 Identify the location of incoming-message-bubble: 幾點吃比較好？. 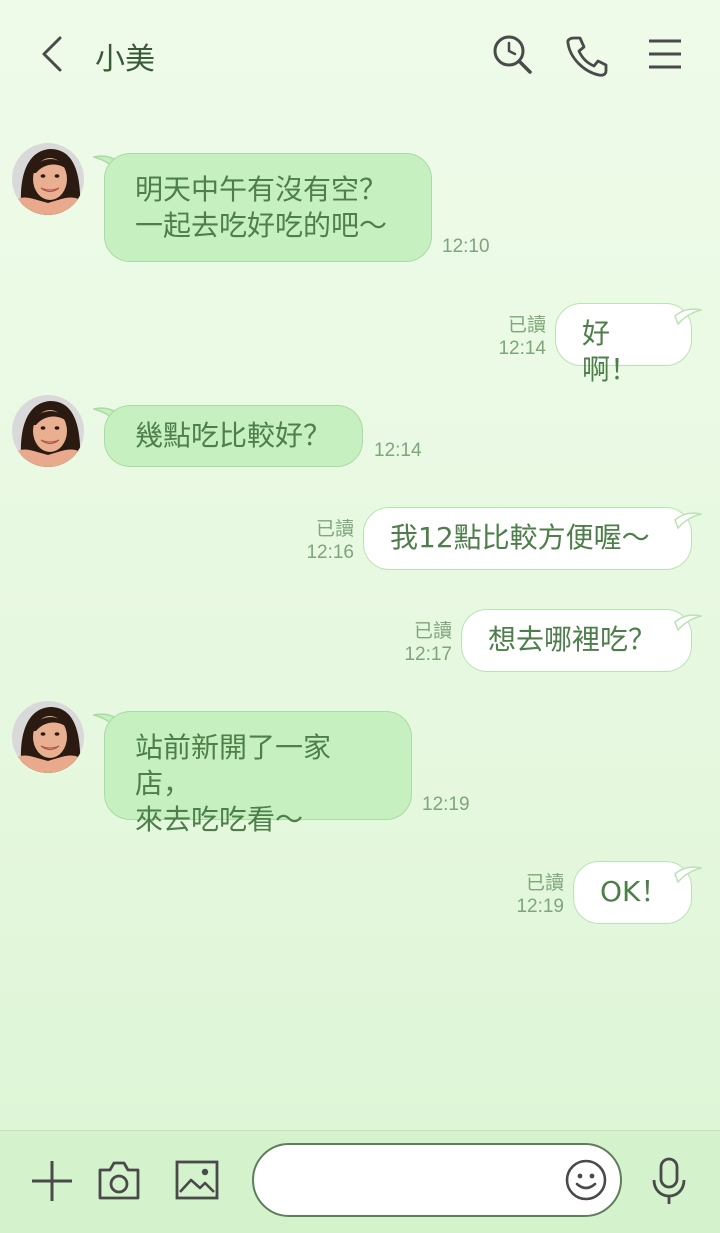
(233, 436).